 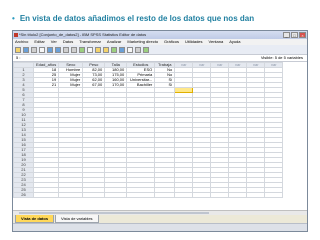 I want to click on tab-variable-view: Vista de variables, so click(x=77, y=219).